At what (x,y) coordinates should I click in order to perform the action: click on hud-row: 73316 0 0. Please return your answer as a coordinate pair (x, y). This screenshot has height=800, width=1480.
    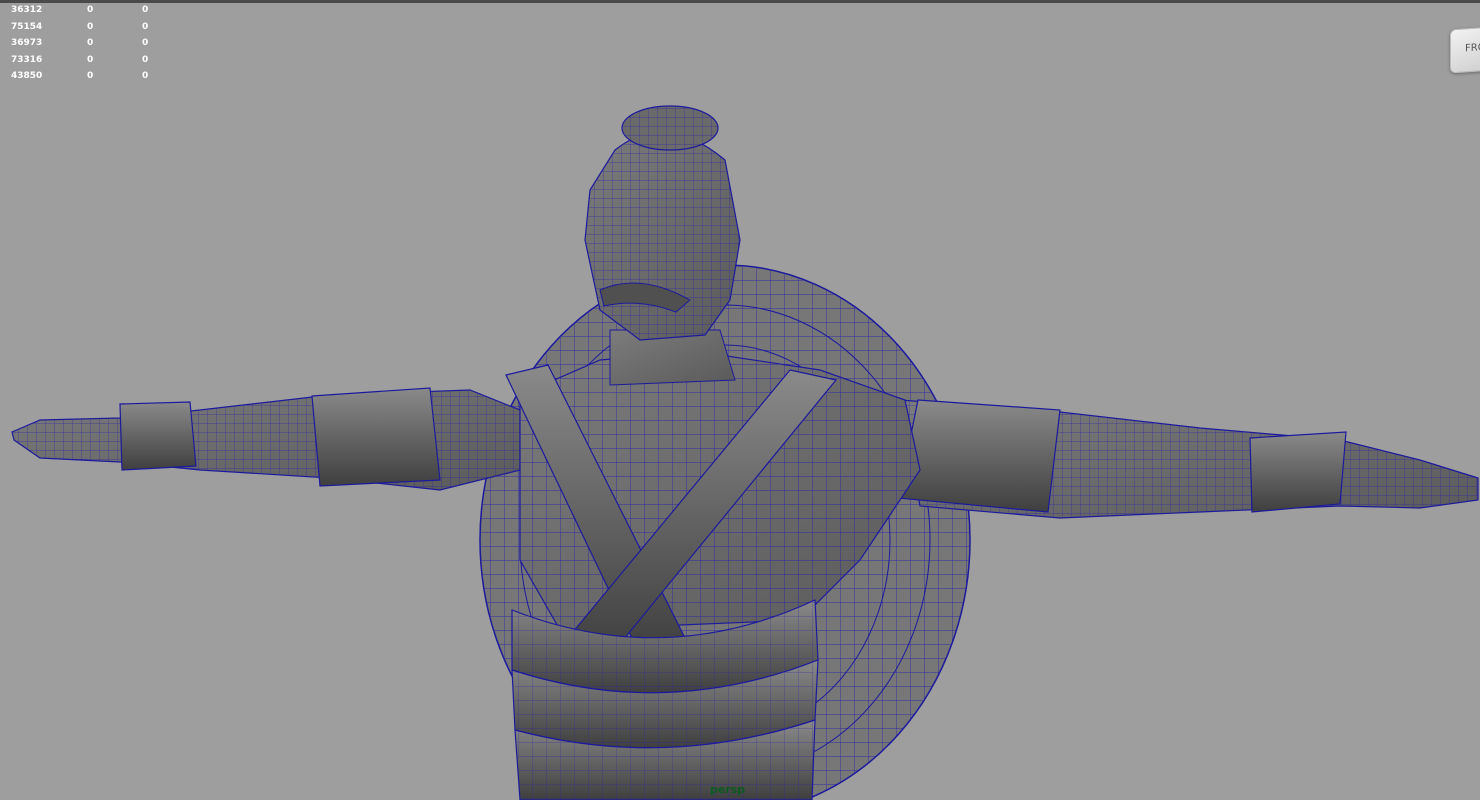
    Looking at the image, I should click on (79, 60).